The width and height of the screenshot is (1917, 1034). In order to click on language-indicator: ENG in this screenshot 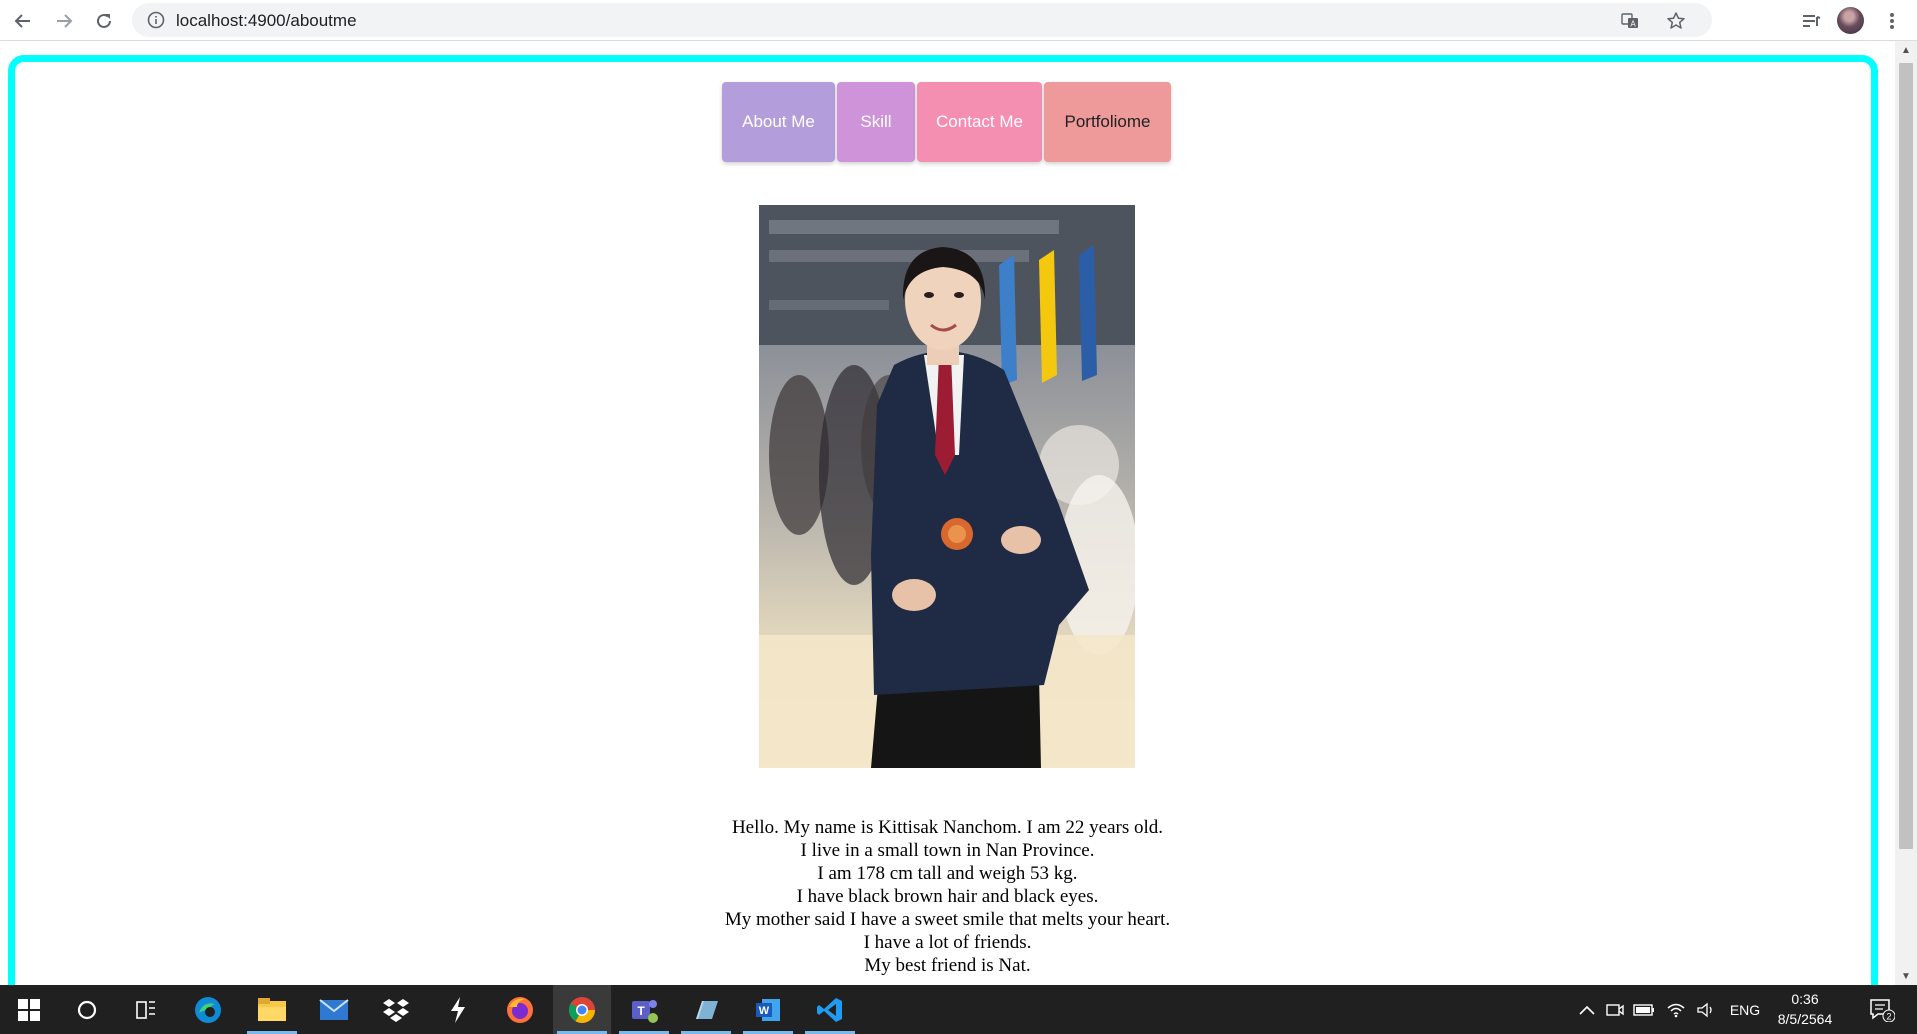, I will do `click(1745, 1009)`.